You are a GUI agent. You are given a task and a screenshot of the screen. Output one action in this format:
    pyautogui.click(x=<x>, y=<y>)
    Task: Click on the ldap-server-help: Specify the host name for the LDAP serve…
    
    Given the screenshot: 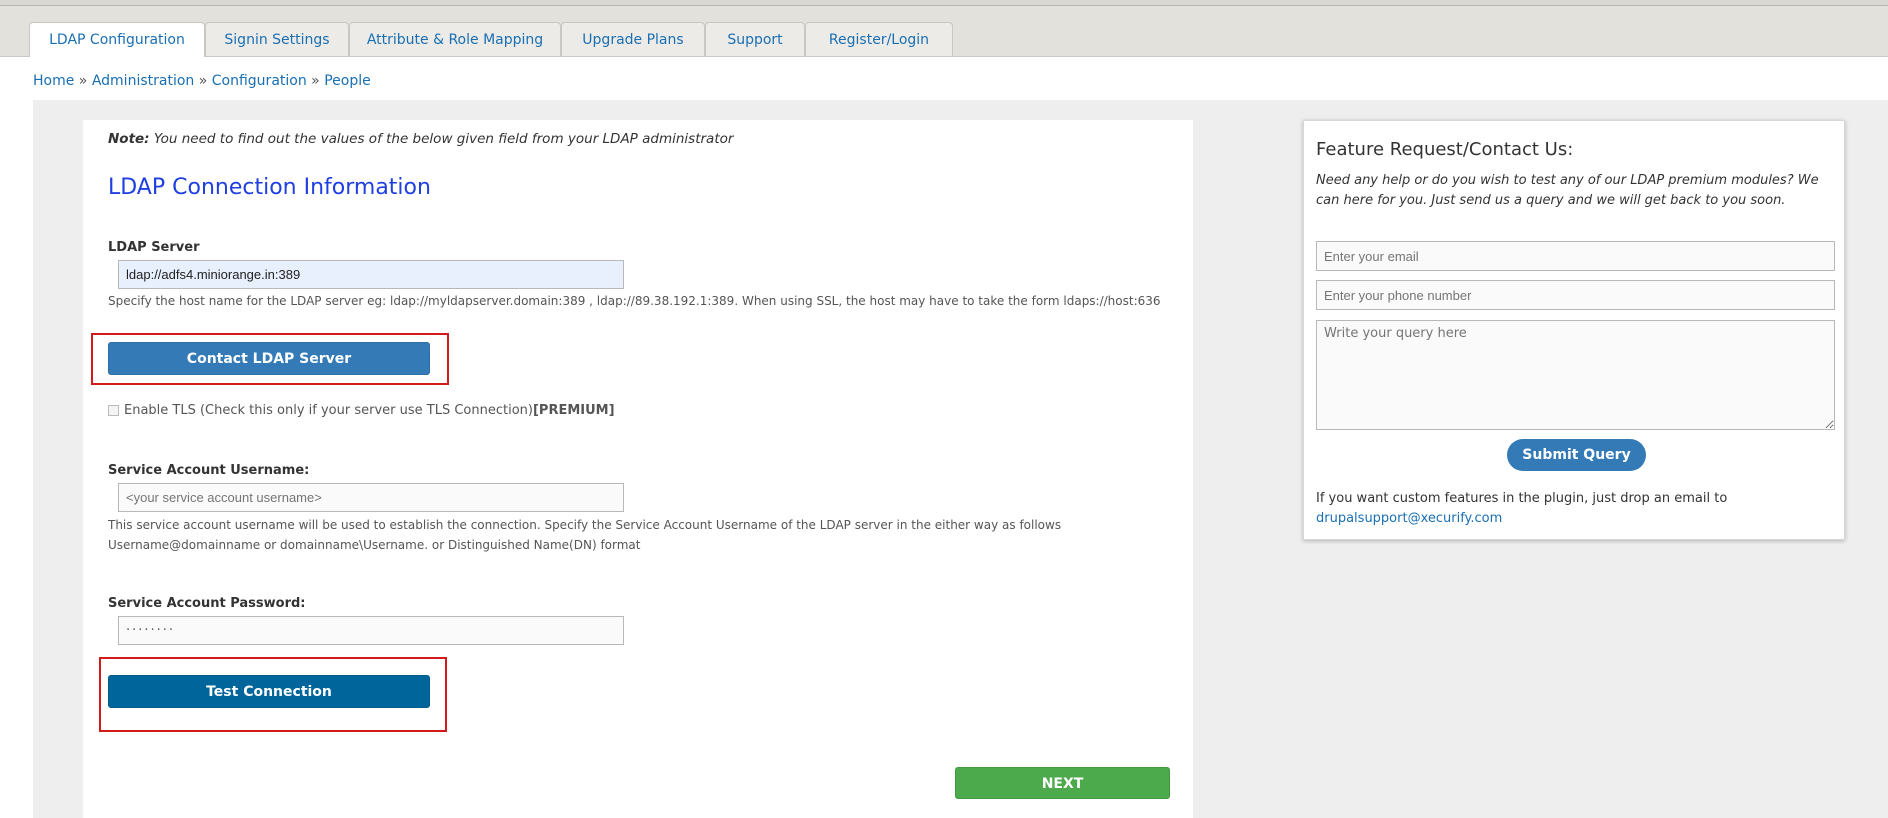 What is the action you would take?
    pyautogui.click(x=634, y=301)
    